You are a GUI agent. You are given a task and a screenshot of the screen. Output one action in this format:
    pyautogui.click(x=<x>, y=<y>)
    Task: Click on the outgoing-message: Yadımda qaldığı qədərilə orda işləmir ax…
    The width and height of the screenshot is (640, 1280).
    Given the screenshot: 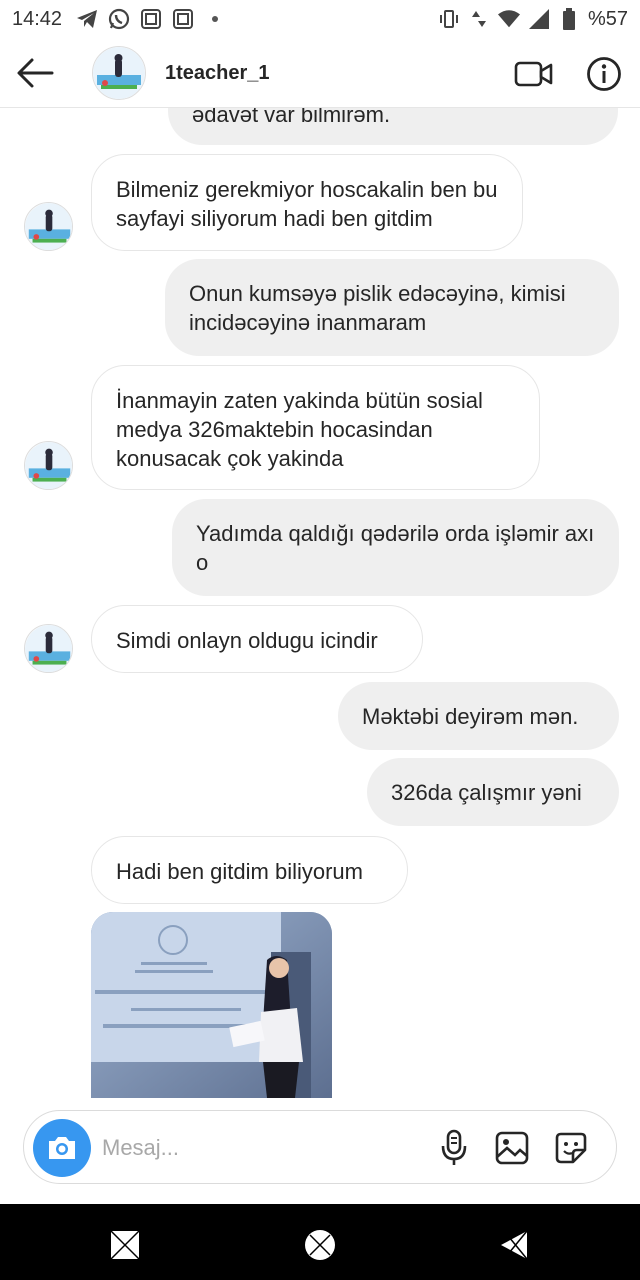 What is the action you would take?
    pyautogui.click(x=395, y=547)
    